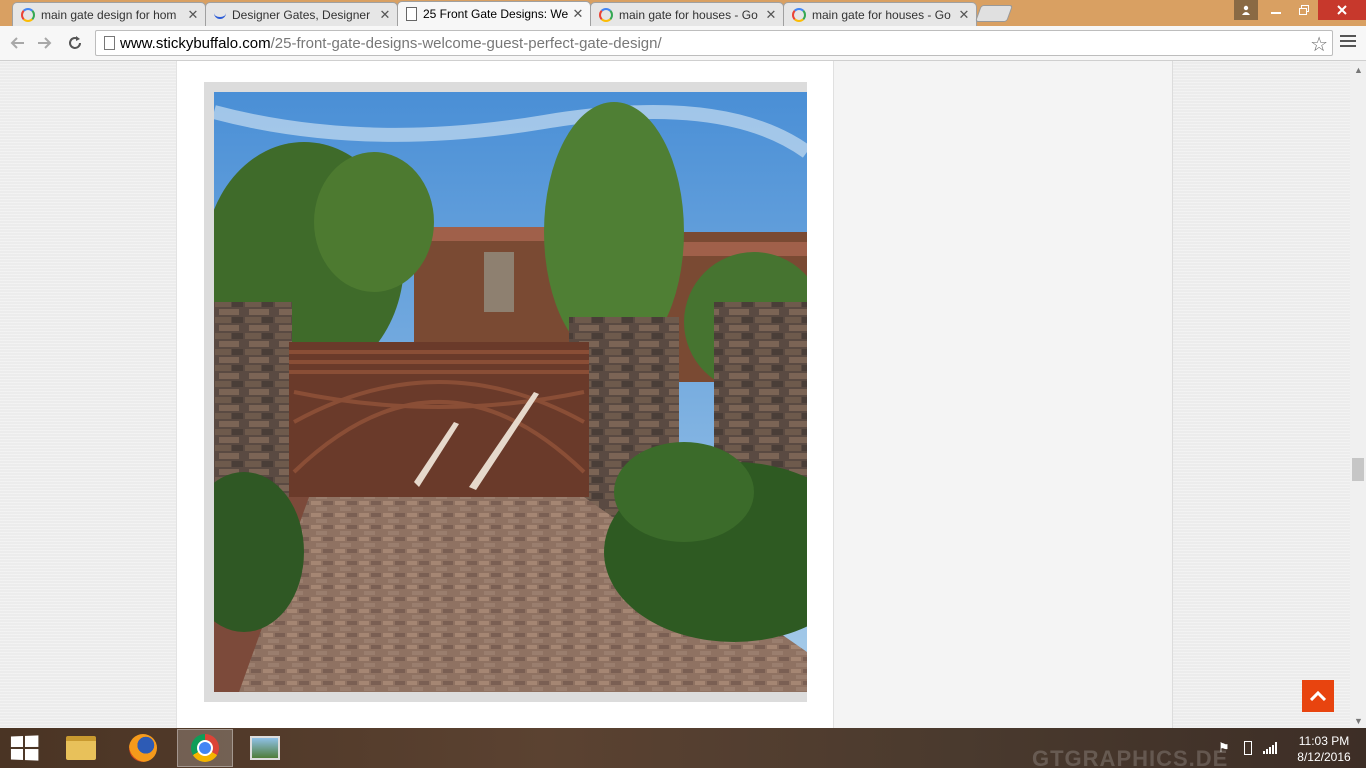 The height and width of the screenshot is (768, 1366). I want to click on photos-icon, so click(265, 748).